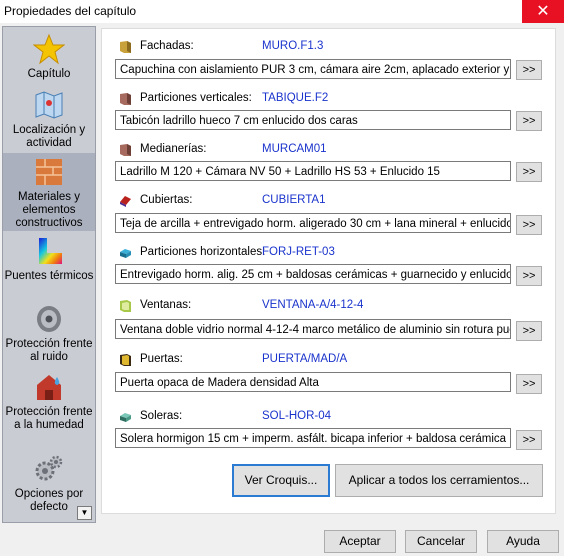 The width and height of the screenshot is (564, 556). I want to click on row-label: Particiones horizontales:, so click(203, 252).